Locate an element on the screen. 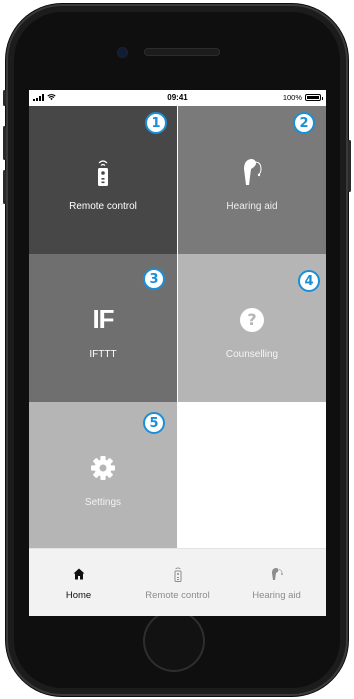 This screenshot has height=699, width=354. home-icon is located at coordinates (79, 574).